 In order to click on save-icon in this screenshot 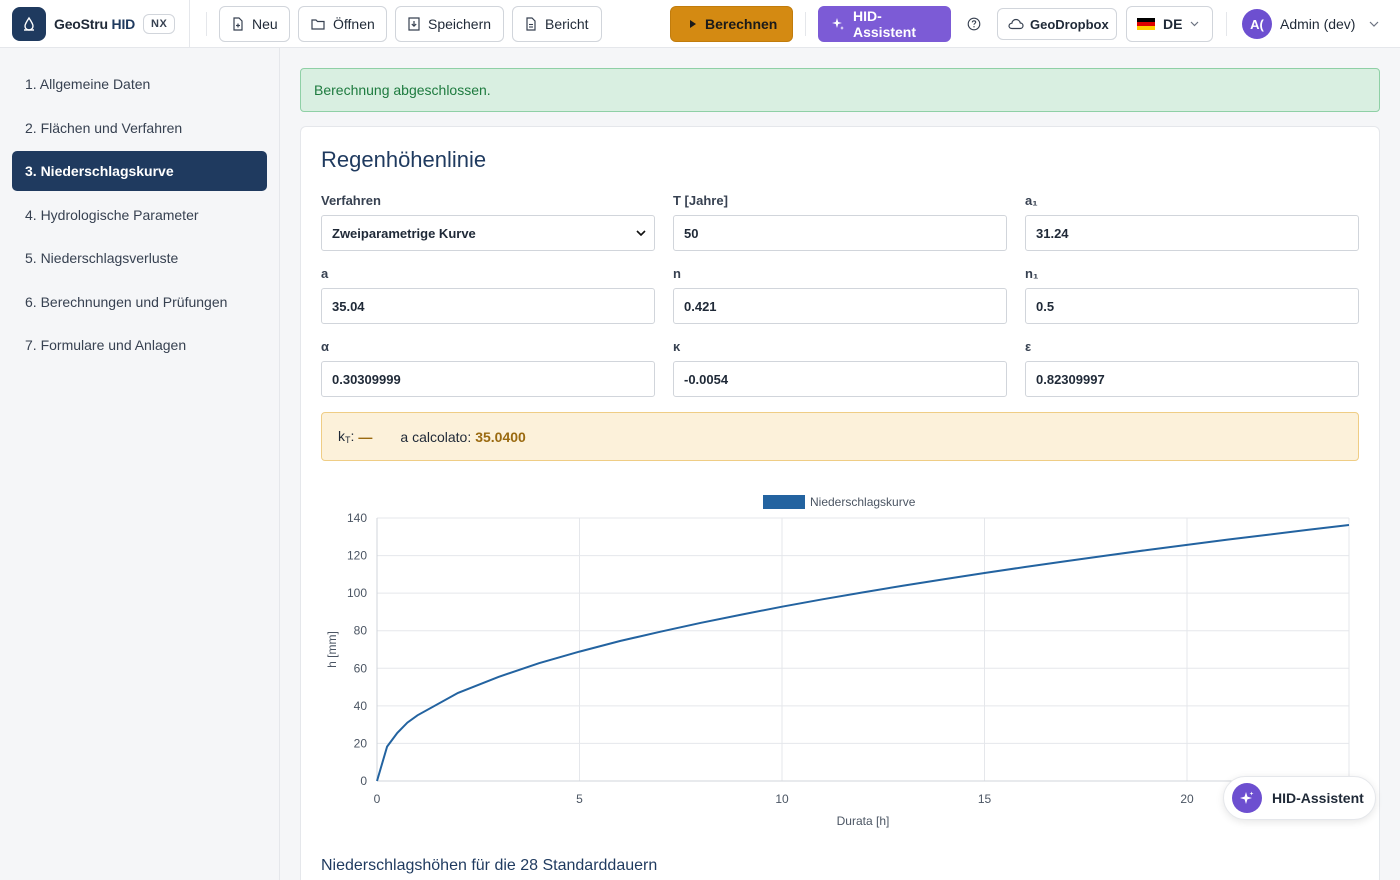, I will do `click(414, 24)`.